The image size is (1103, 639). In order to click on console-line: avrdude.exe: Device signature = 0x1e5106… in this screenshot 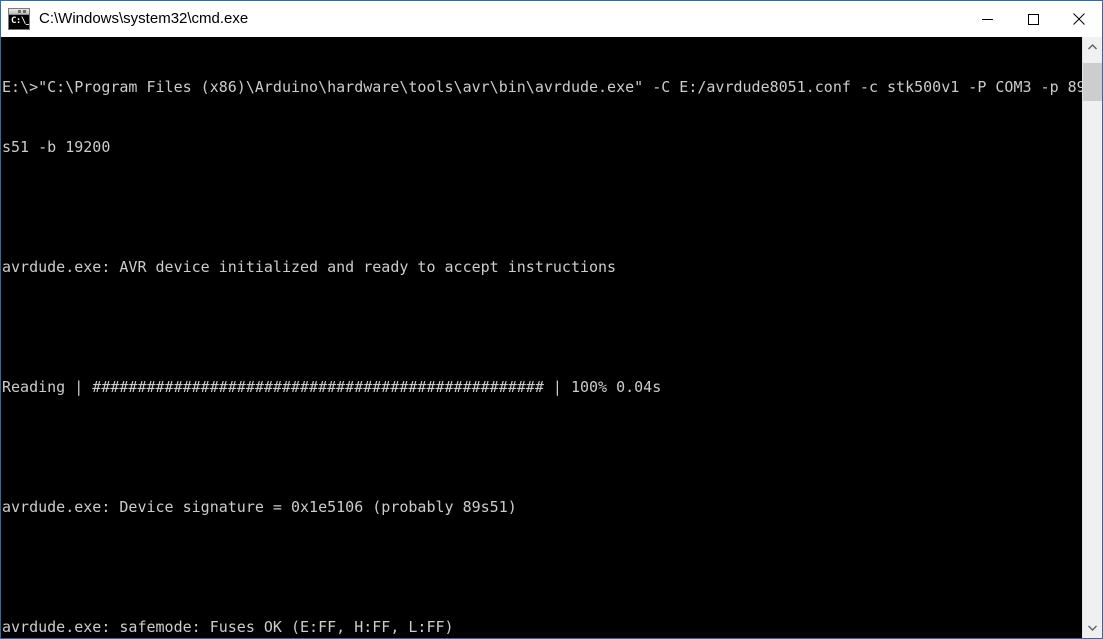, I will do `click(259, 507)`.